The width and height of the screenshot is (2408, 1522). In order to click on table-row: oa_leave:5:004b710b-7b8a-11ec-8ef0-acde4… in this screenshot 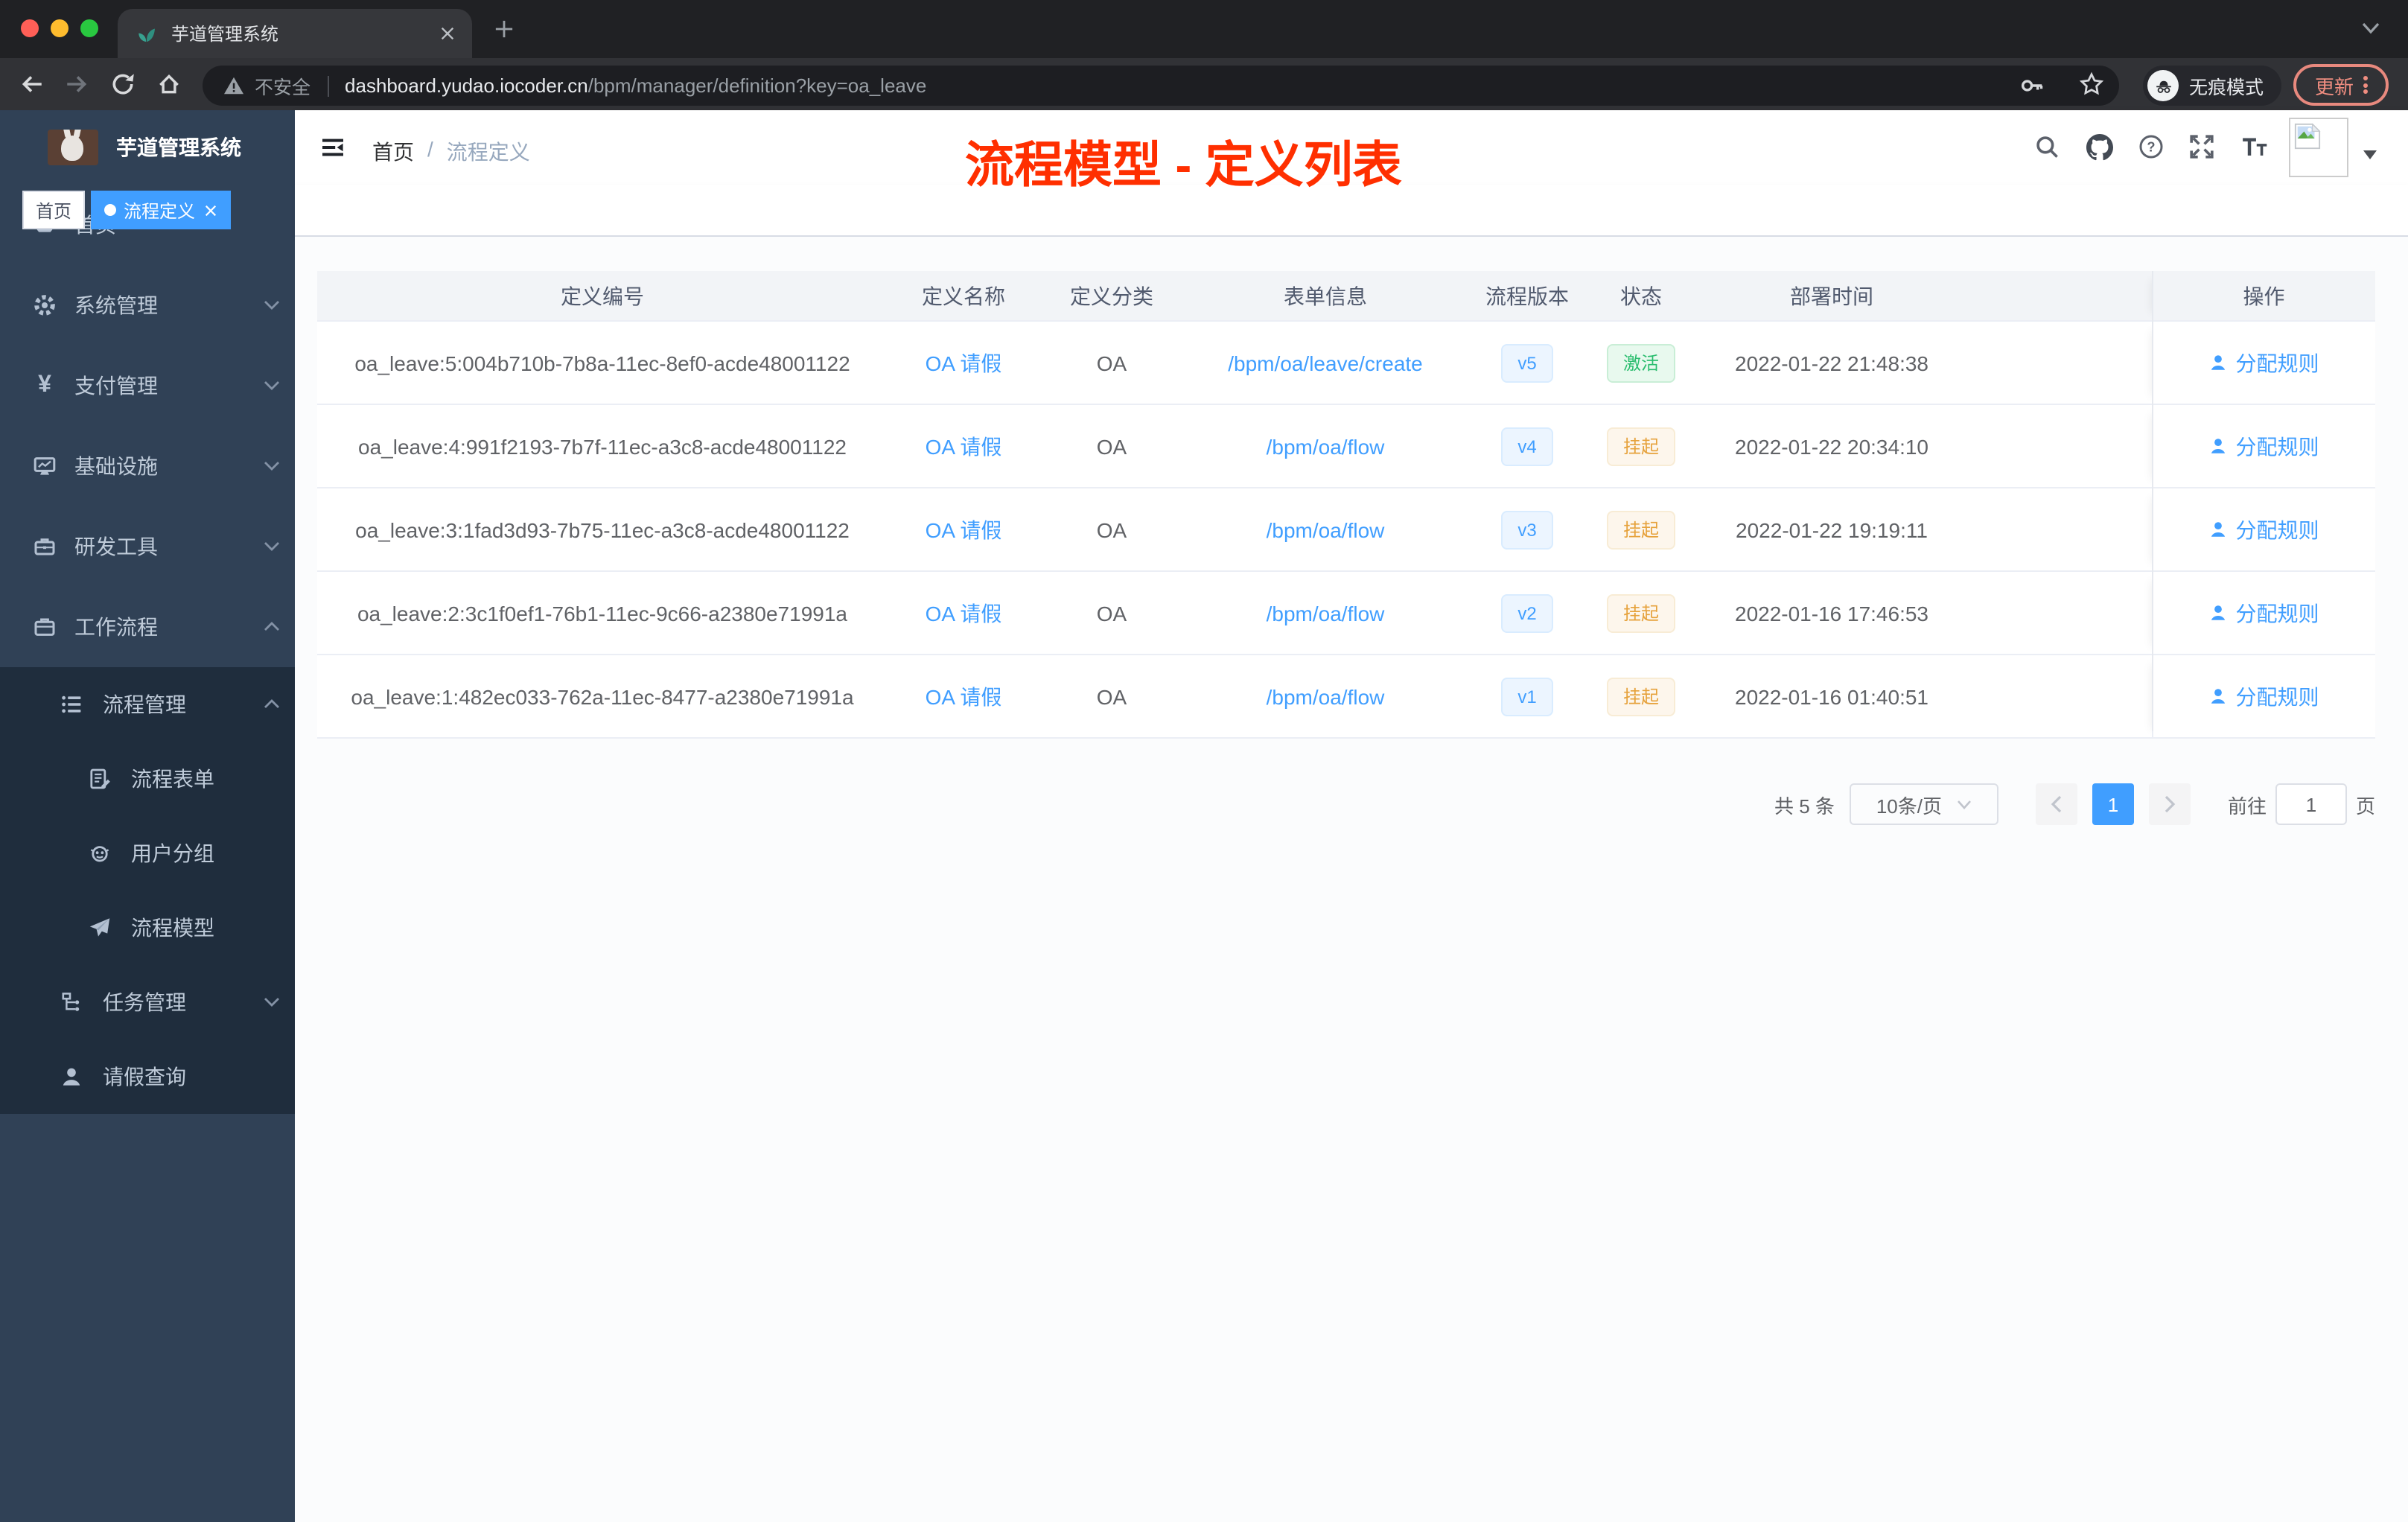, I will do `click(1346, 363)`.